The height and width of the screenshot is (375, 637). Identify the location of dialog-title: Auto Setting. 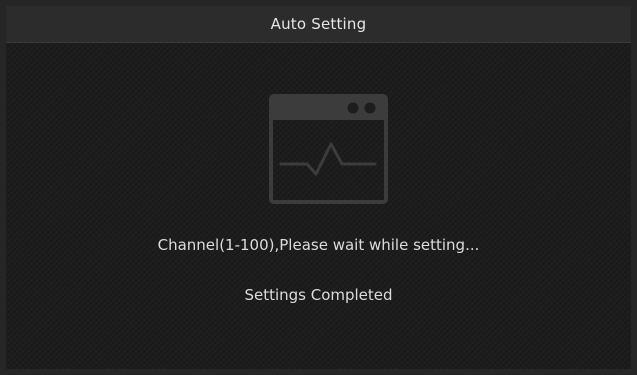
(318, 24).